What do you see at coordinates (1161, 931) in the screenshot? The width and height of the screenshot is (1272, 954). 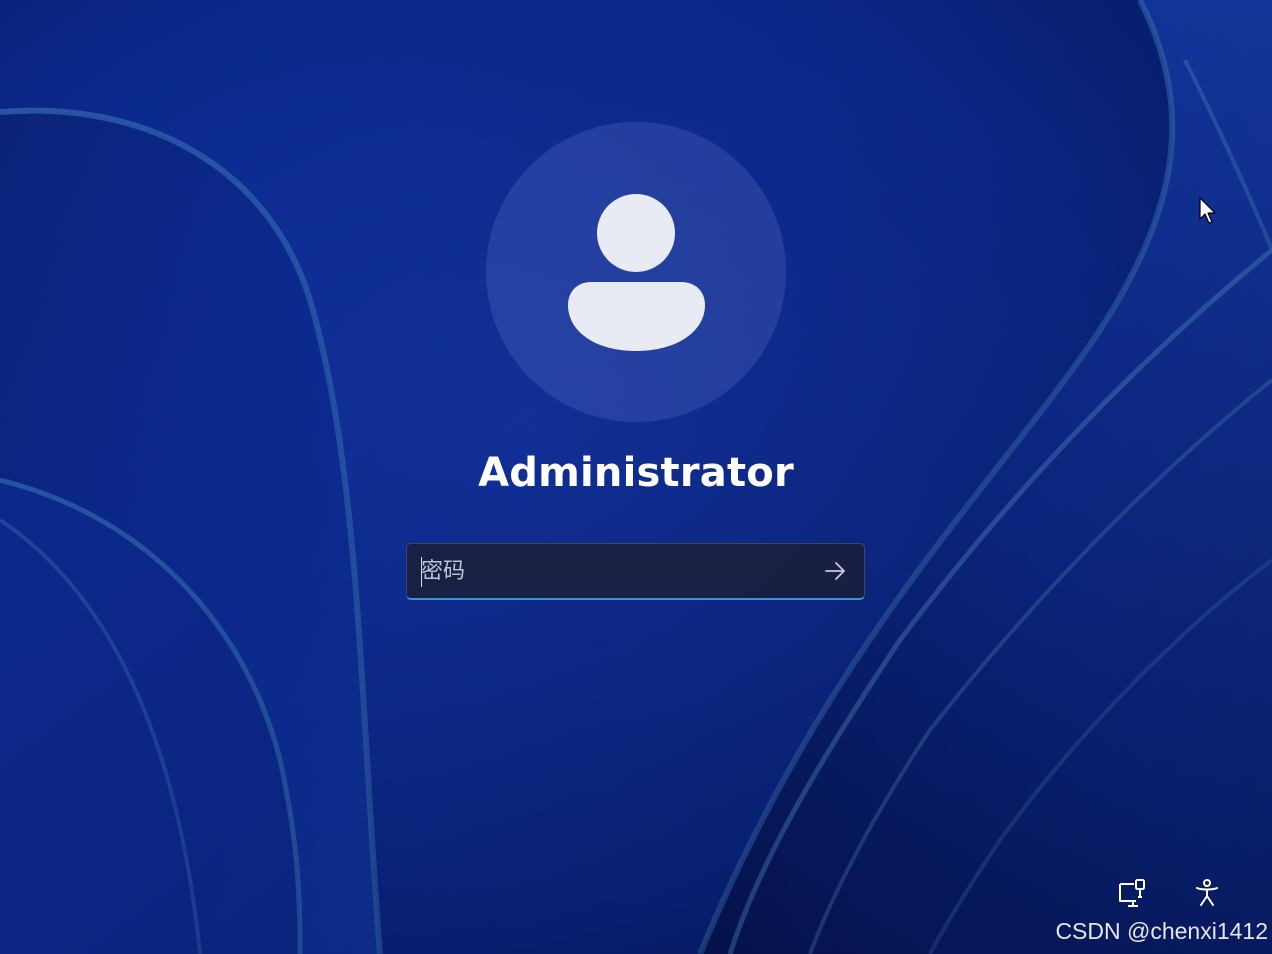 I see `watermark-text: CSDN @chenxi1412` at bounding box center [1161, 931].